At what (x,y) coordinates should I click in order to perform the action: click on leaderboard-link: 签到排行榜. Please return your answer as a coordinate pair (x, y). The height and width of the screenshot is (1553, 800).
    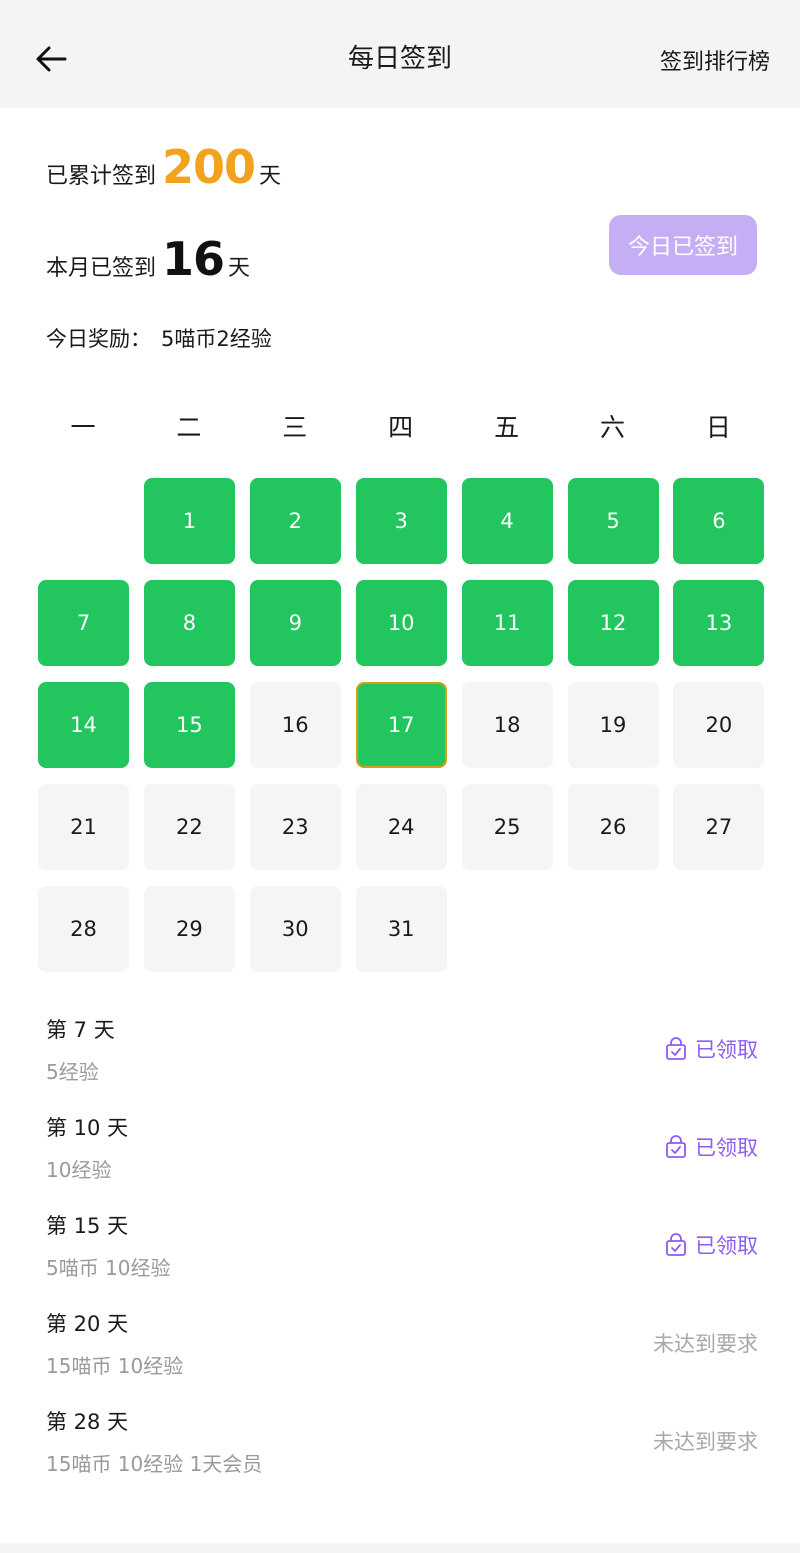
    Looking at the image, I should click on (715, 60).